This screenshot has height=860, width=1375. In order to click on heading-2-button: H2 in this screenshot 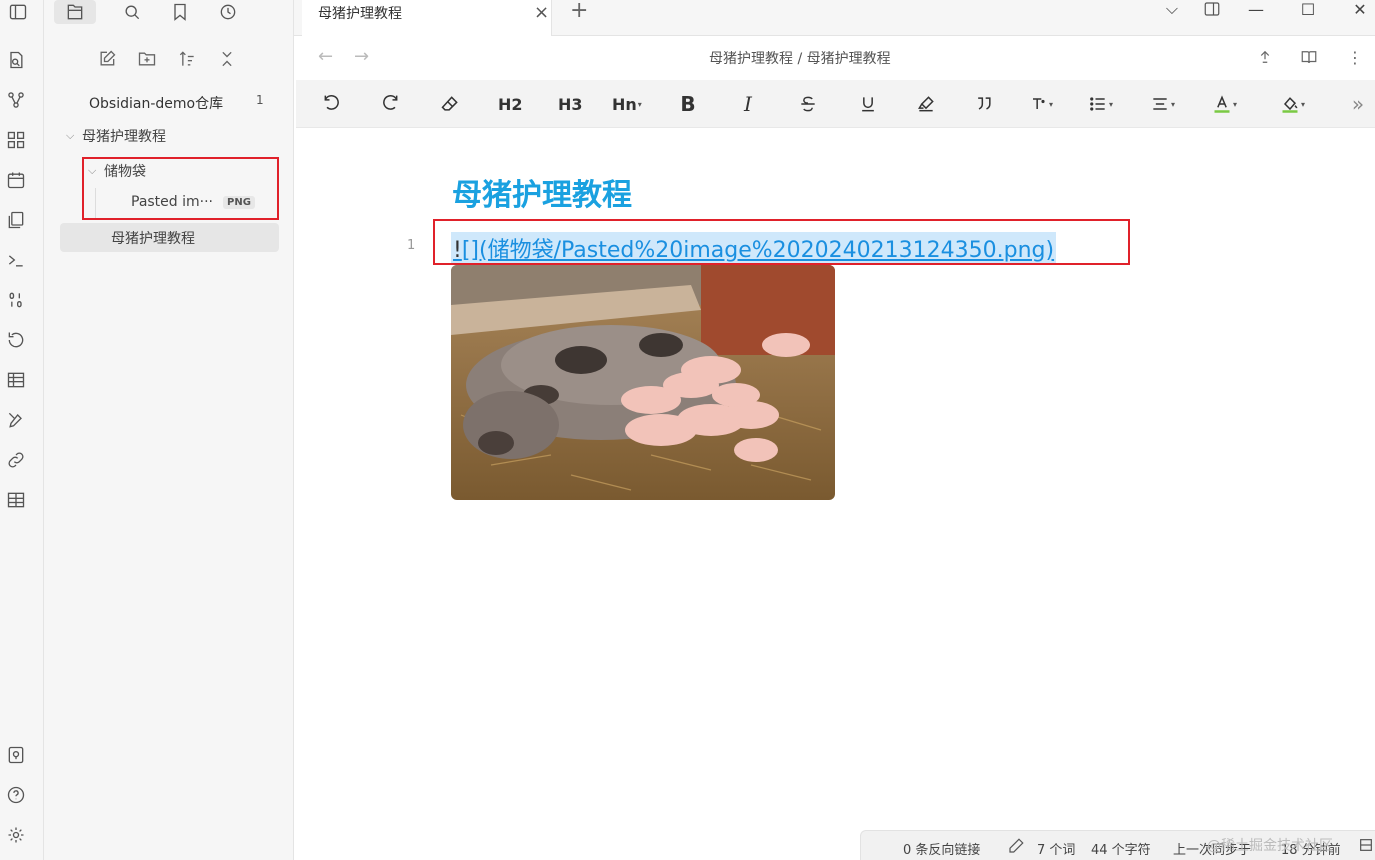, I will do `click(510, 104)`.